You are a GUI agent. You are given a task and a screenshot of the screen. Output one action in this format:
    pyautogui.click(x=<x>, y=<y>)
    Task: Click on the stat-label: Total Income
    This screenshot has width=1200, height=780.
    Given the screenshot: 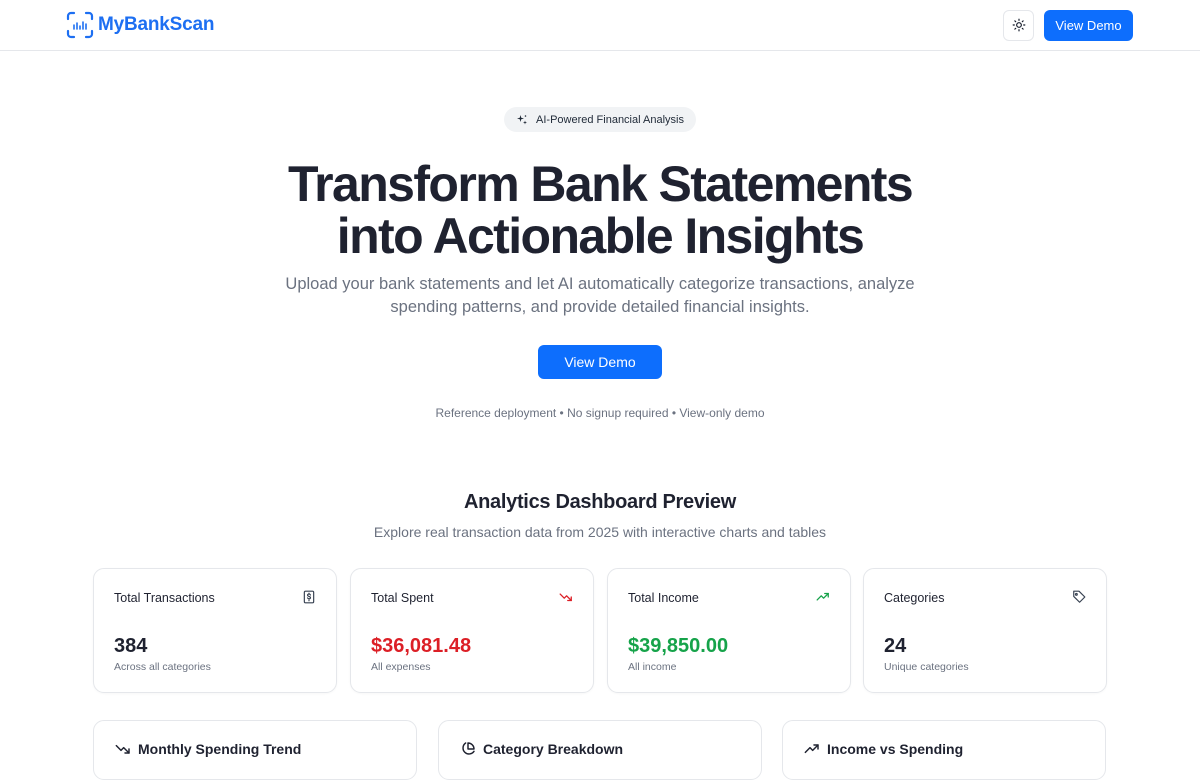 What is the action you would take?
    pyautogui.click(x=663, y=598)
    